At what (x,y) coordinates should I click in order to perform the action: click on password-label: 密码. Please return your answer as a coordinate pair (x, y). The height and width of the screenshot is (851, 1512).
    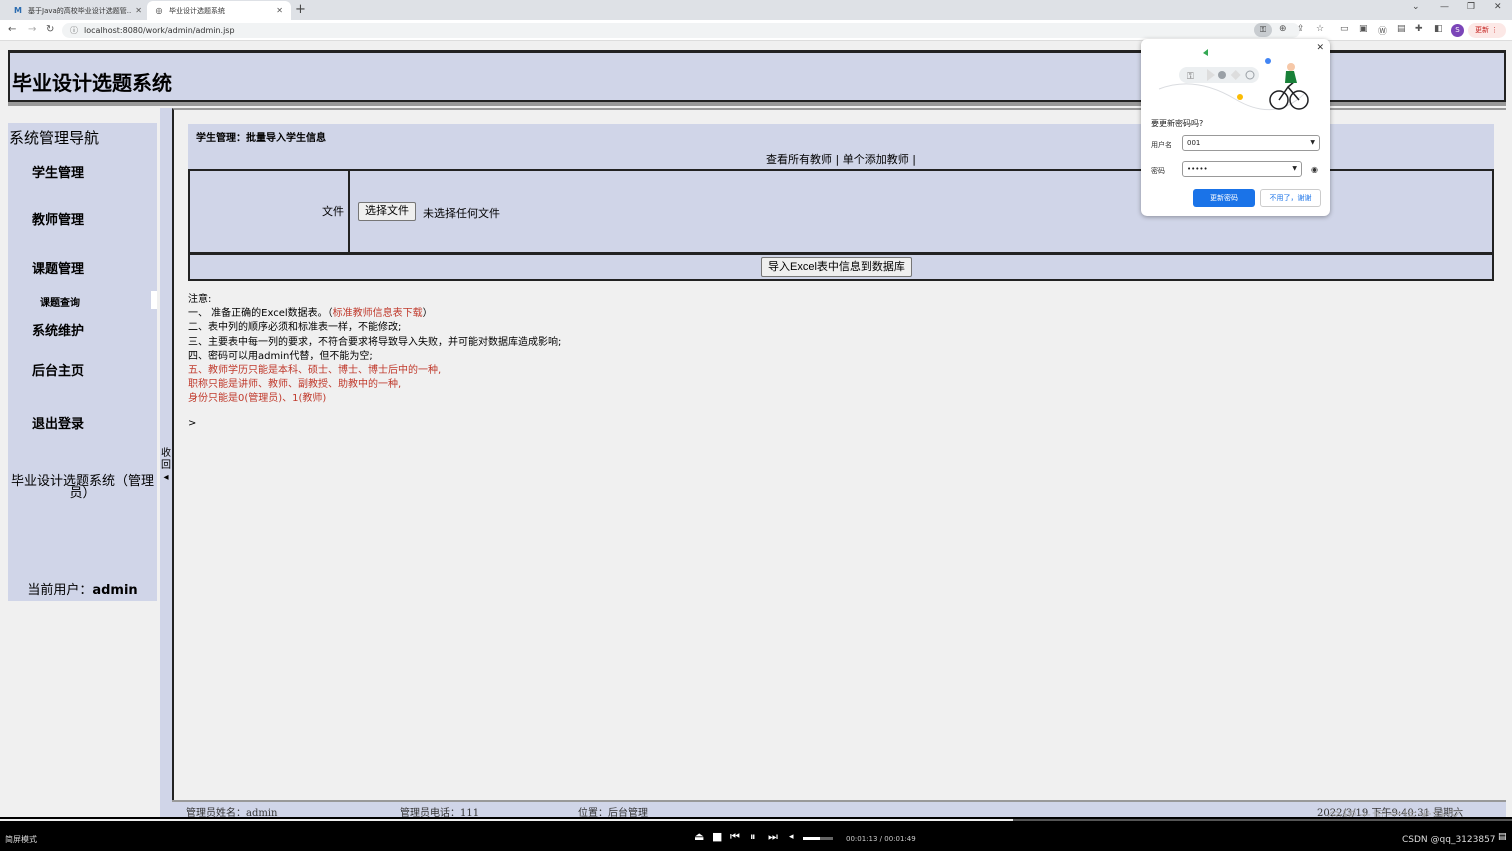
    Looking at the image, I should click on (1158, 171).